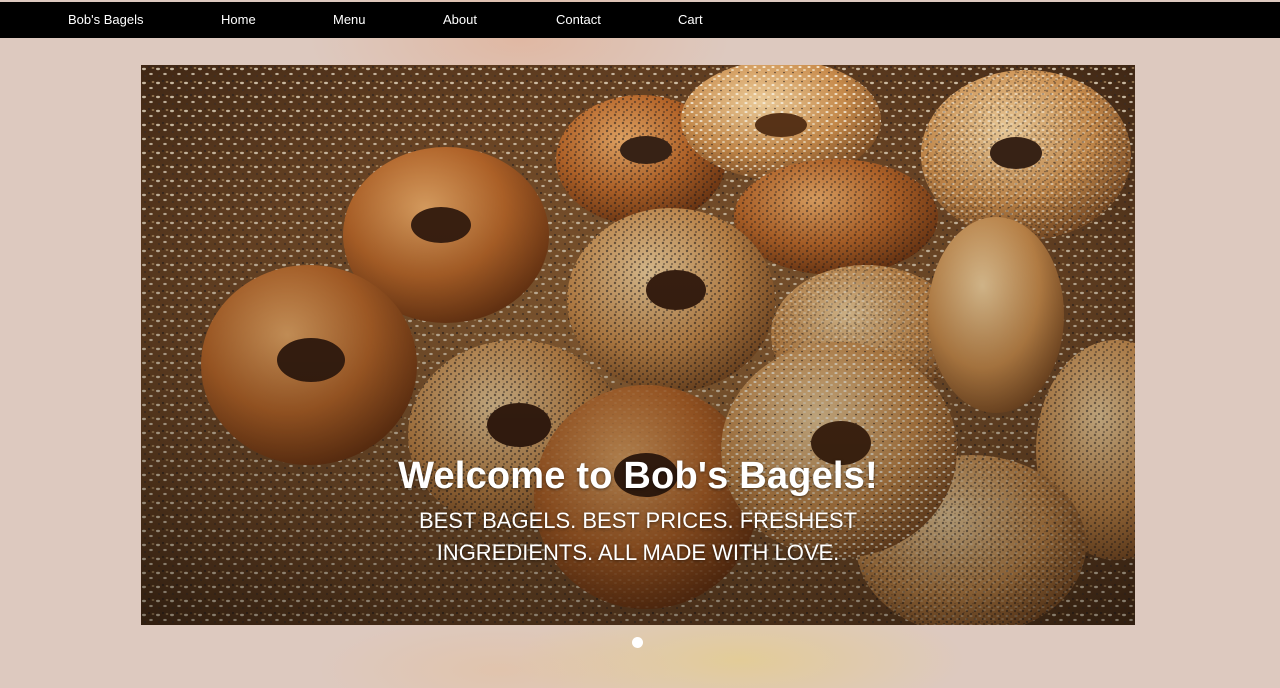 The height and width of the screenshot is (688, 1280). What do you see at coordinates (578, 20) in the screenshot?
I see `nav-link-contact: Contact` at bounding box center [578, 20].